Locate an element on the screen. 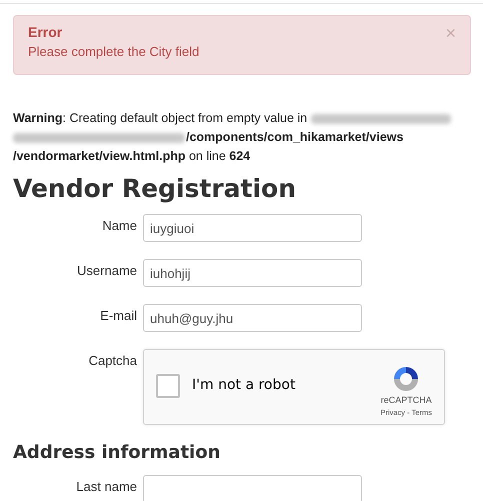 The width and height of the screenshot is (483, 501). checkbox is located at coordinates (168, 386).